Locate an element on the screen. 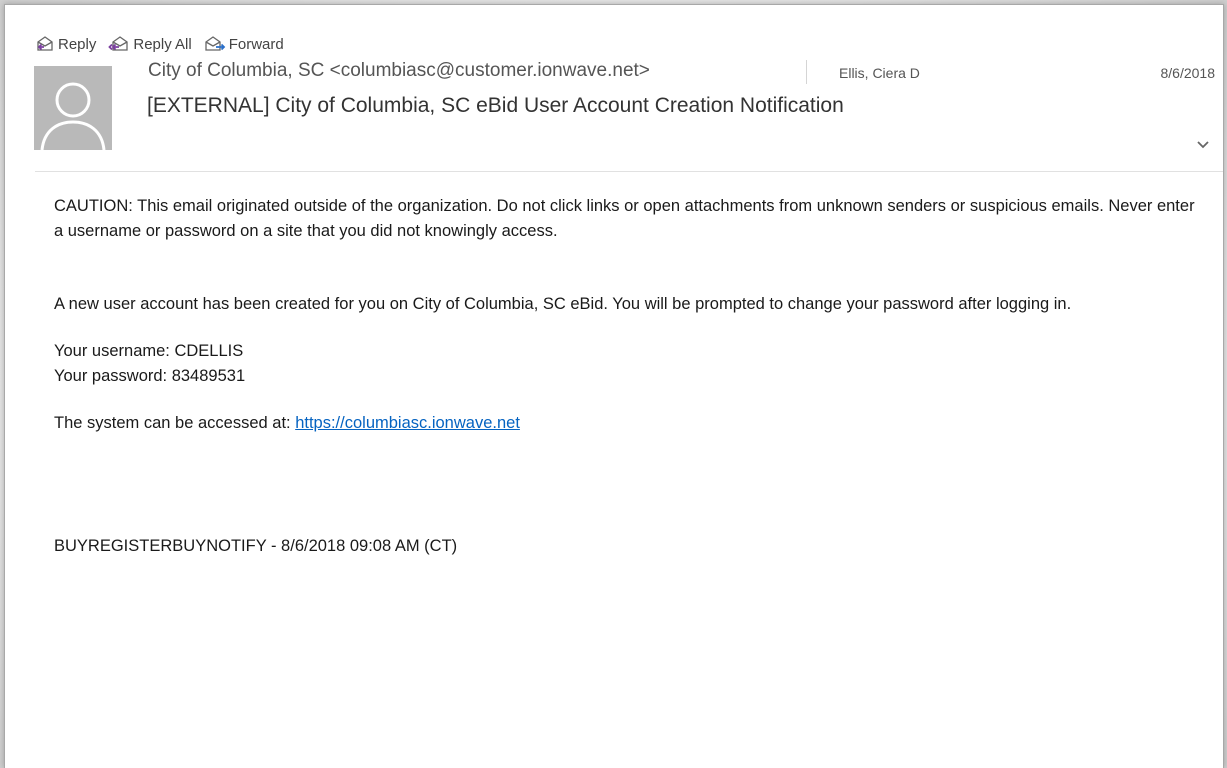 Image resolution: width=1227 pixels, height=768 pixels. chevron-down-icon is located at coordinates (1203, 145).